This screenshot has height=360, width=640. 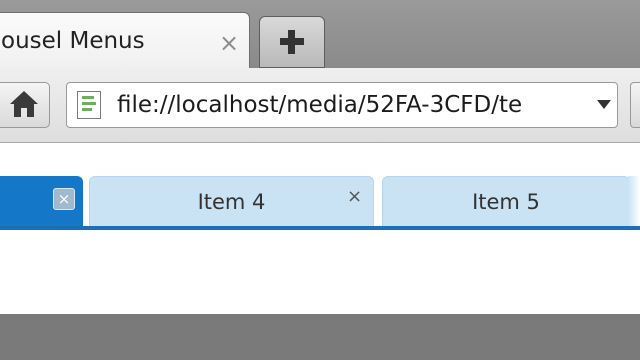 I want to click on carousel-tab-label: Item 4, so click(x=231, y=202).